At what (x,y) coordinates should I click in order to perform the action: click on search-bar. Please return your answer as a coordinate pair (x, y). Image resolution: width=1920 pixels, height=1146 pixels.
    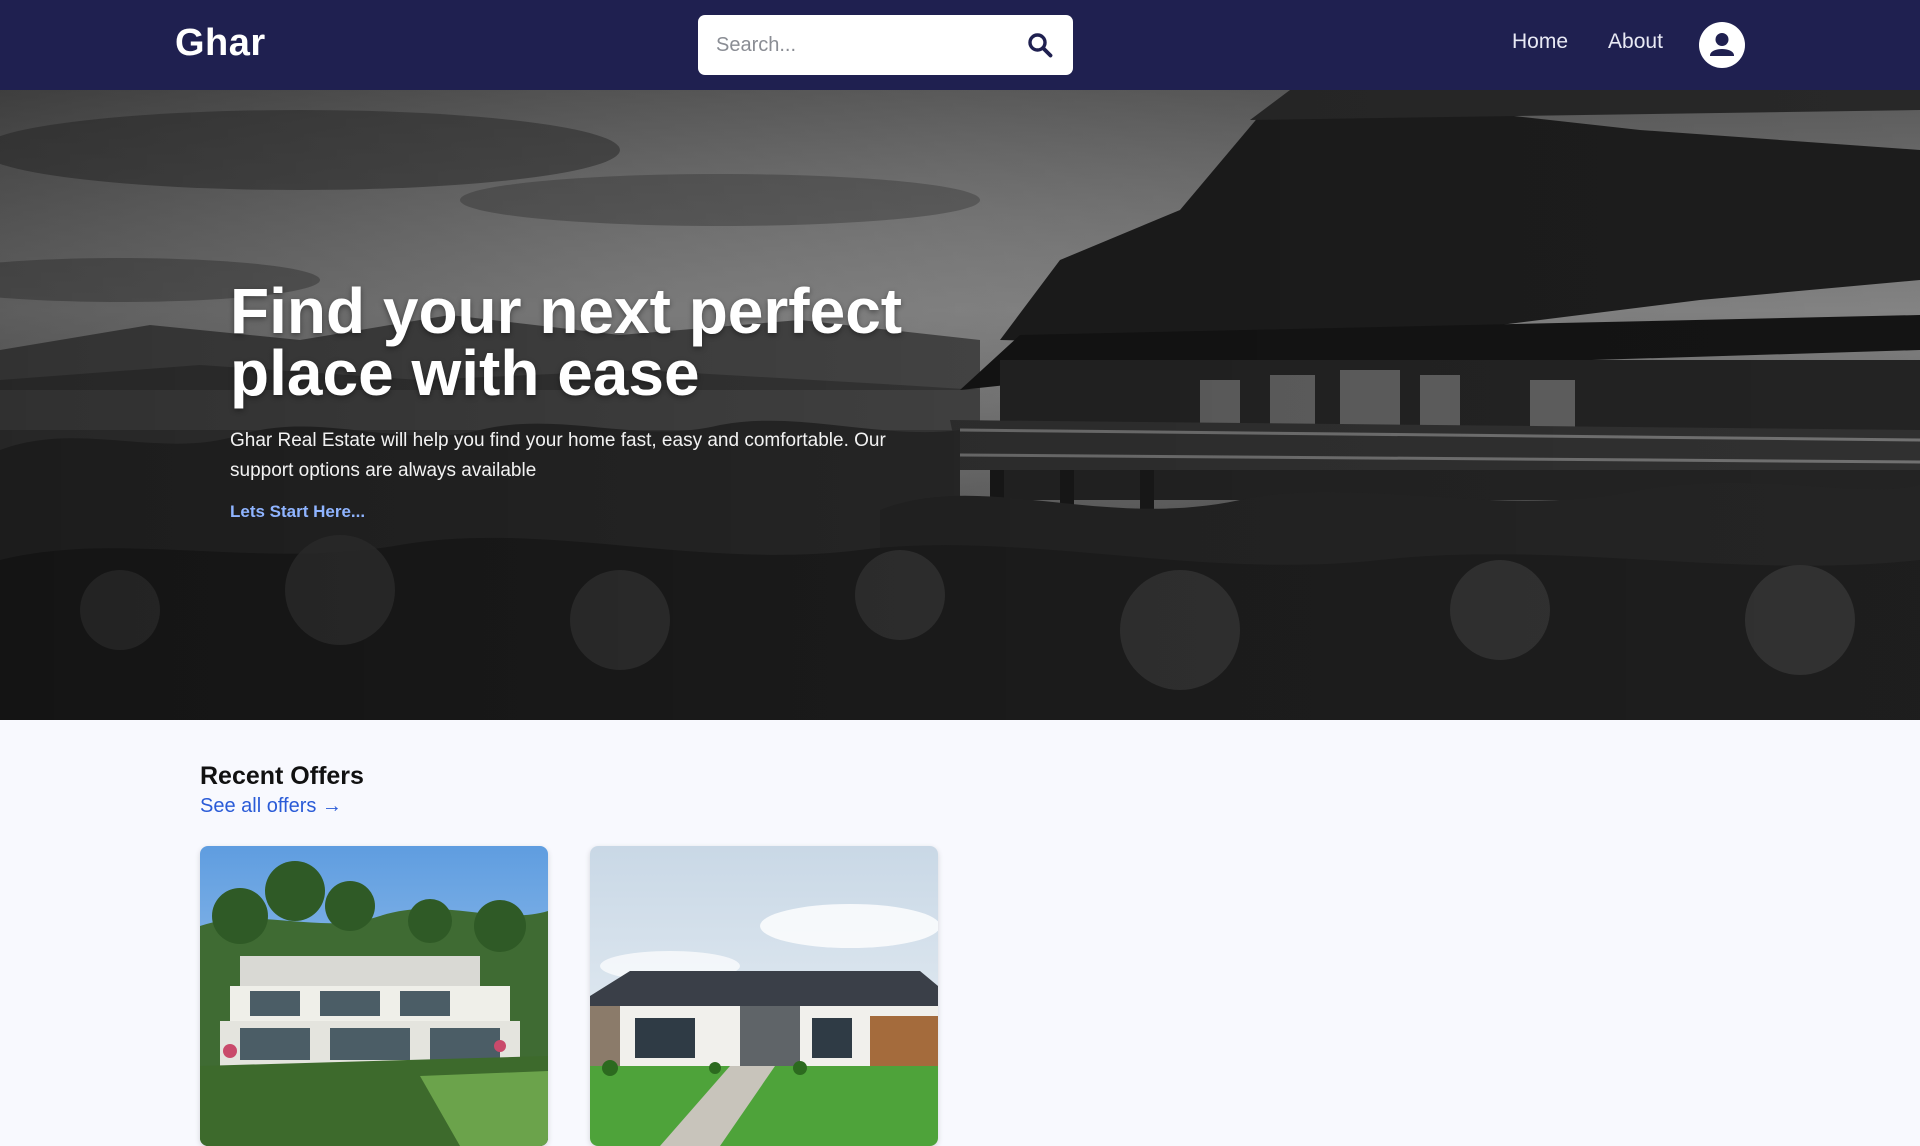
    Looking at the image, I should click on (885, 45).